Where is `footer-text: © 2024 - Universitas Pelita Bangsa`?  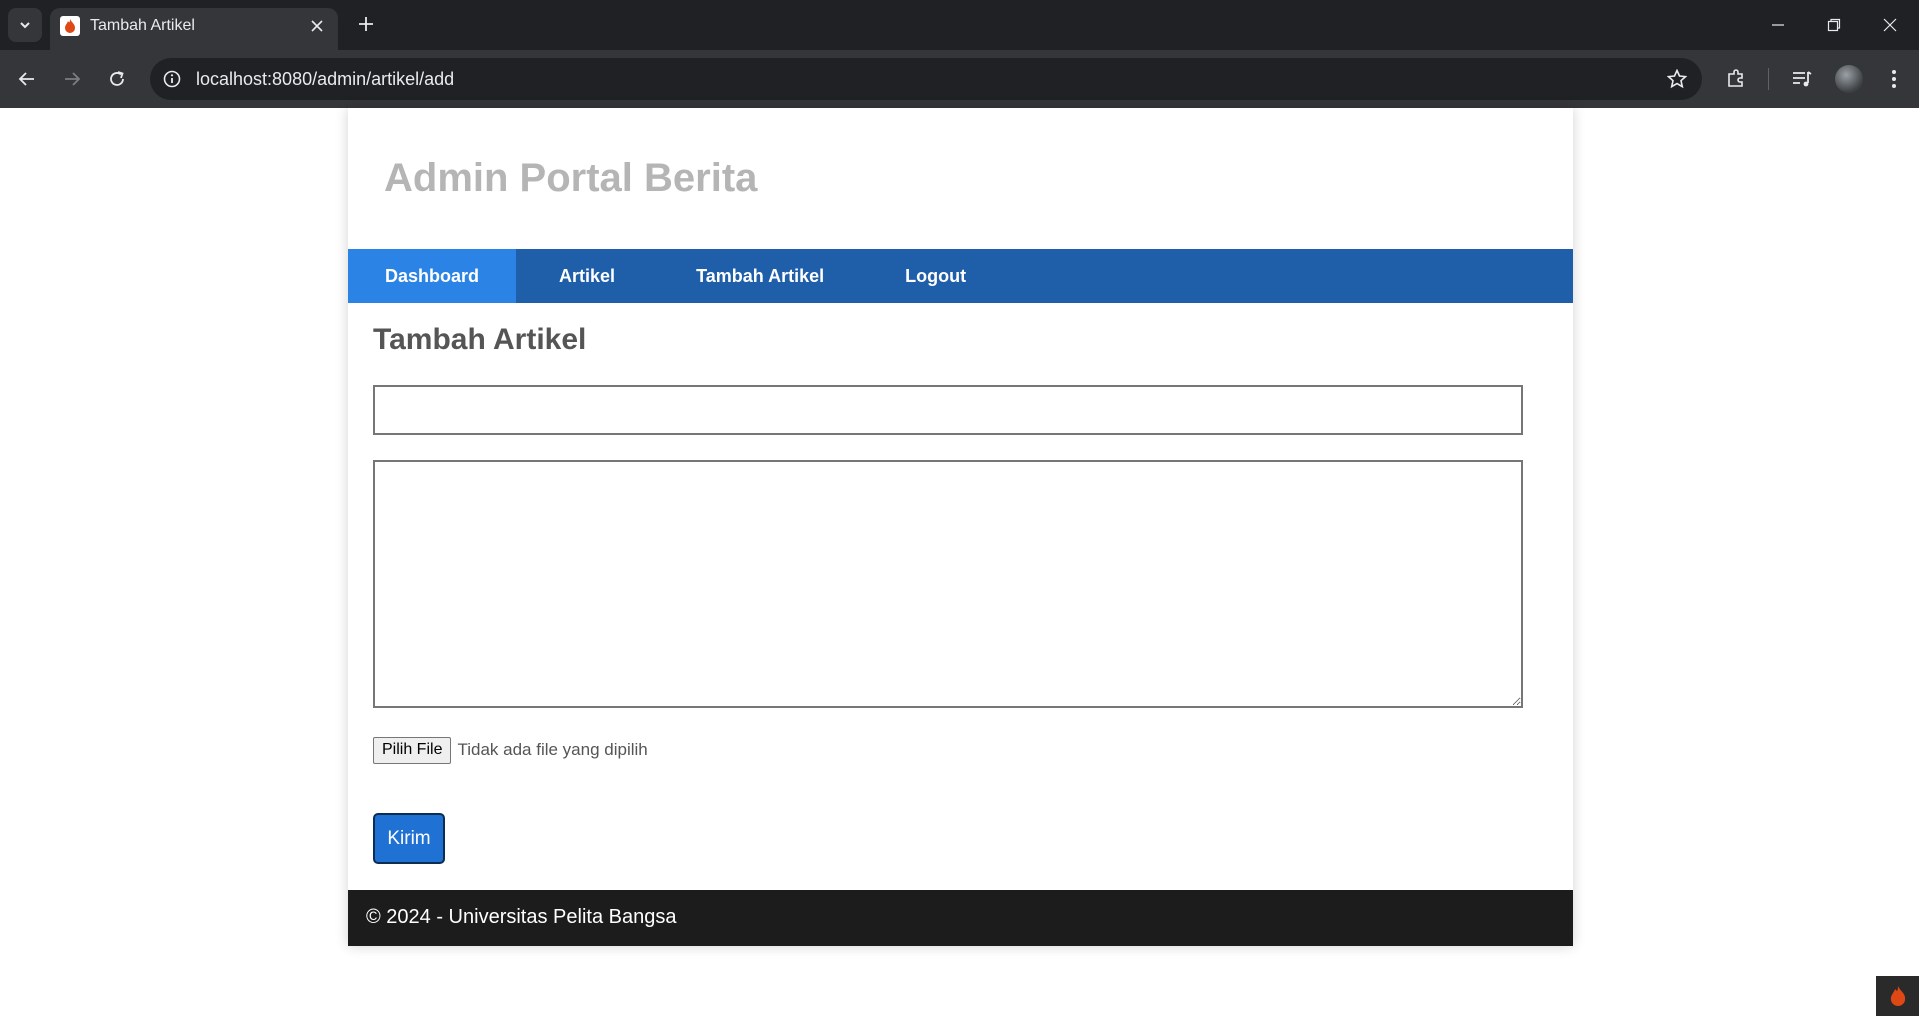 footer-text: © 2024 - Universitas Pelita Bangsa is located at coordinates (521, 917).